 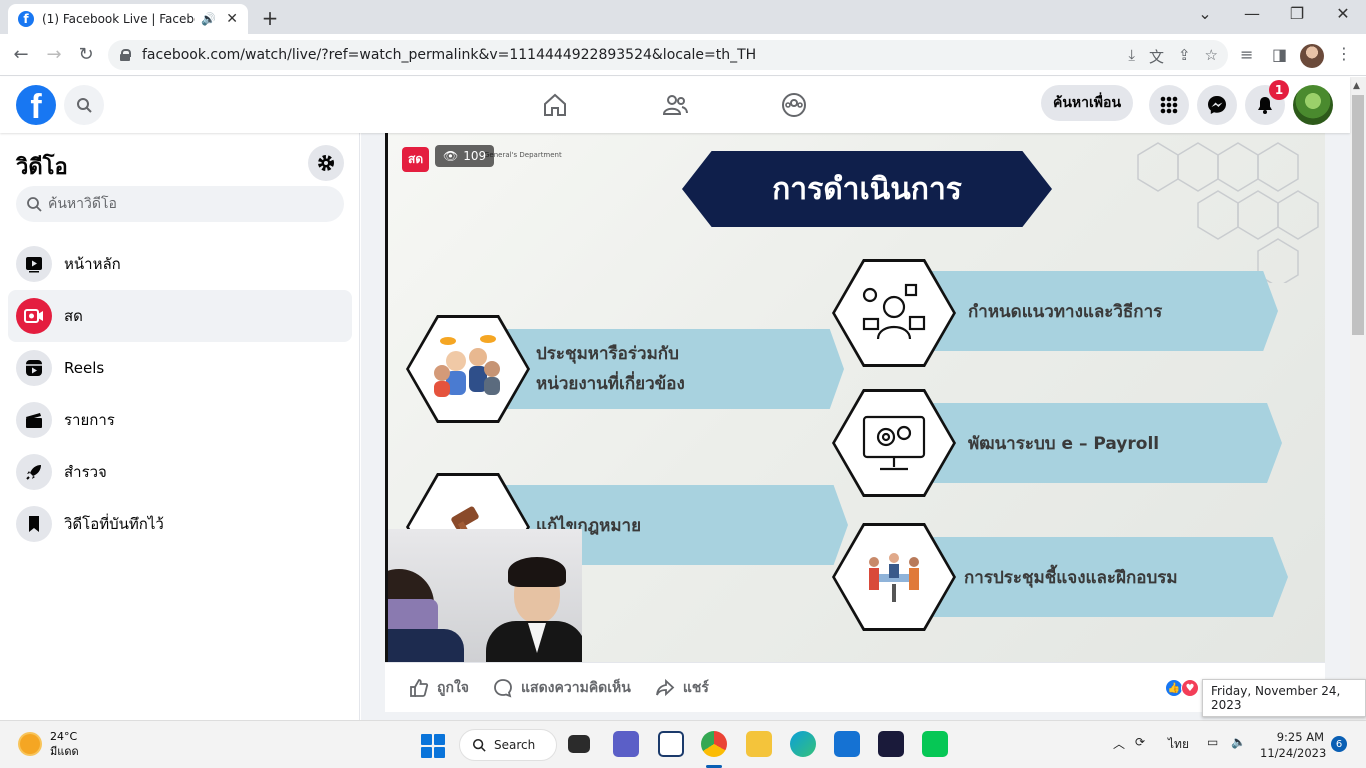 What do you see at coordinates (891, 744) in the screenshot?
I see `webex-icon` at bounding box center [891, 744].